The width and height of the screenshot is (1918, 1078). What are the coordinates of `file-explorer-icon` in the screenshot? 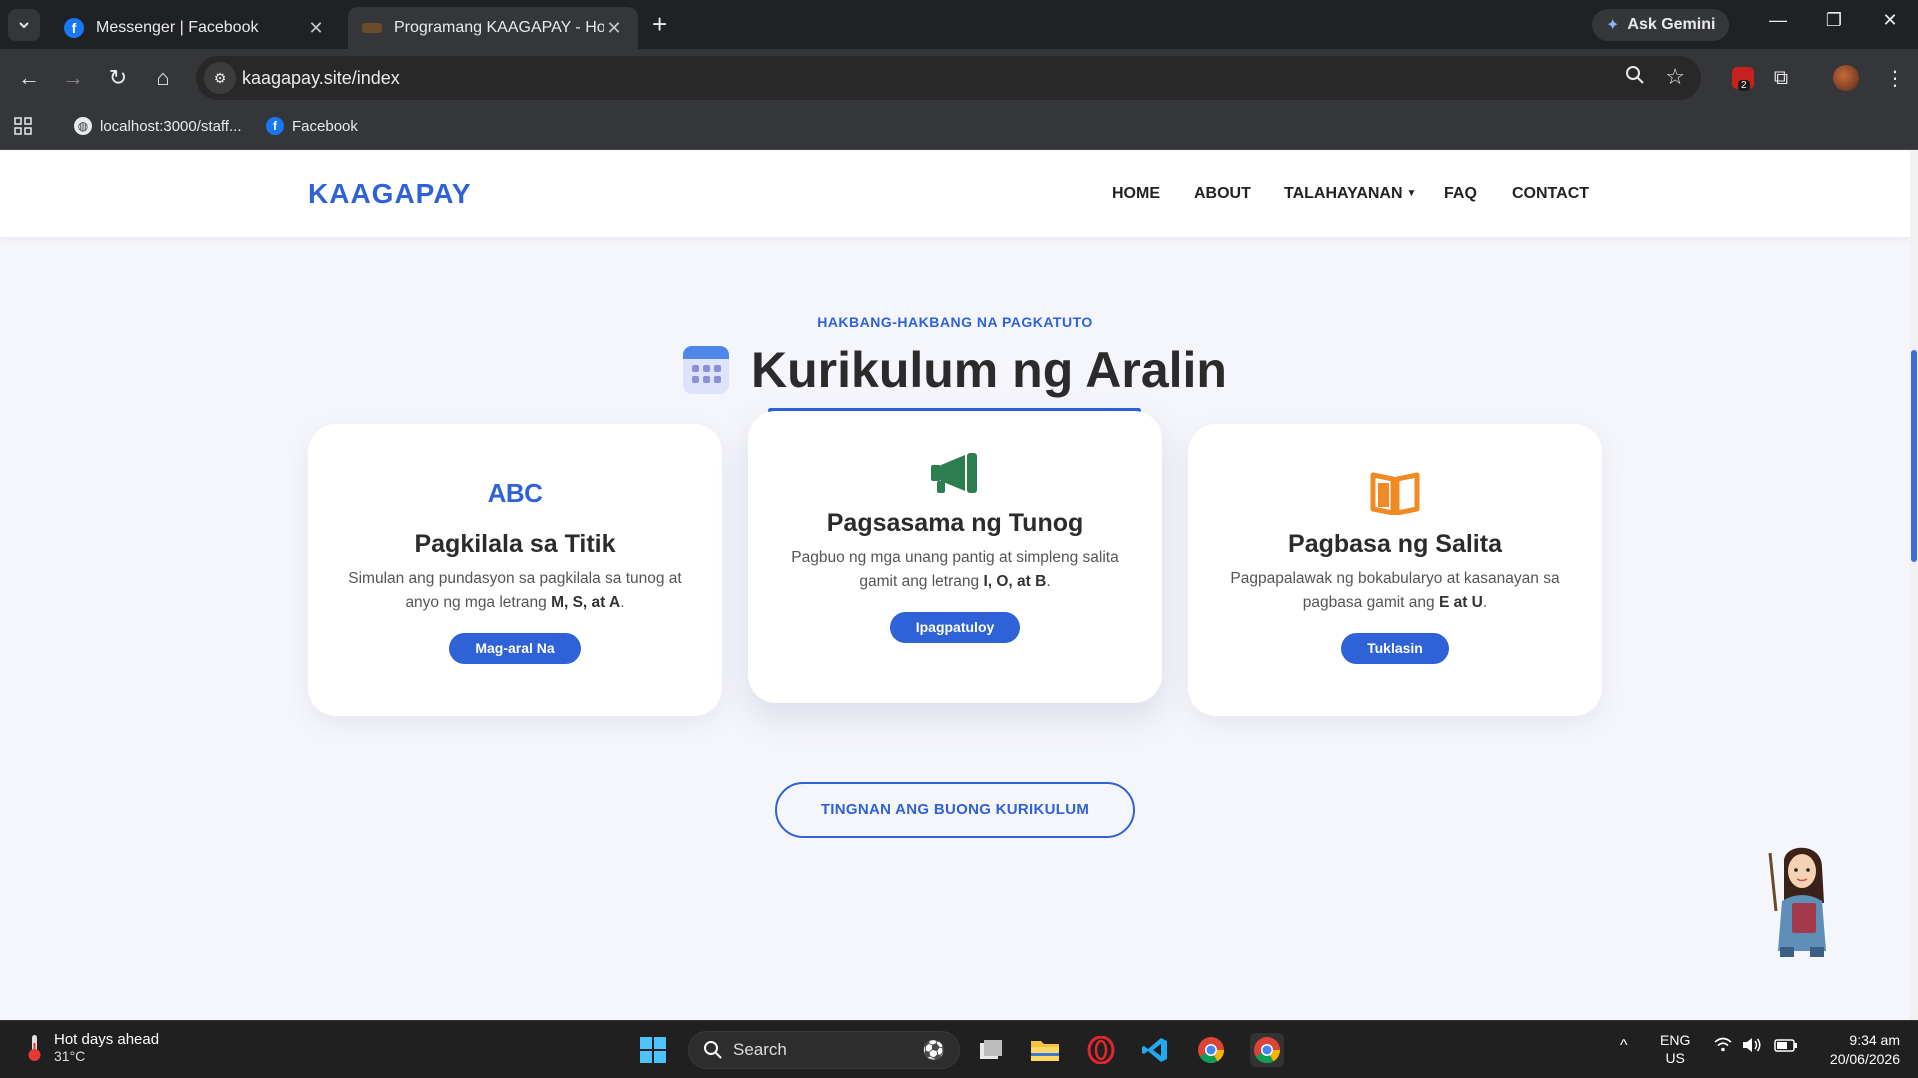 It's located at (1045, 1050).